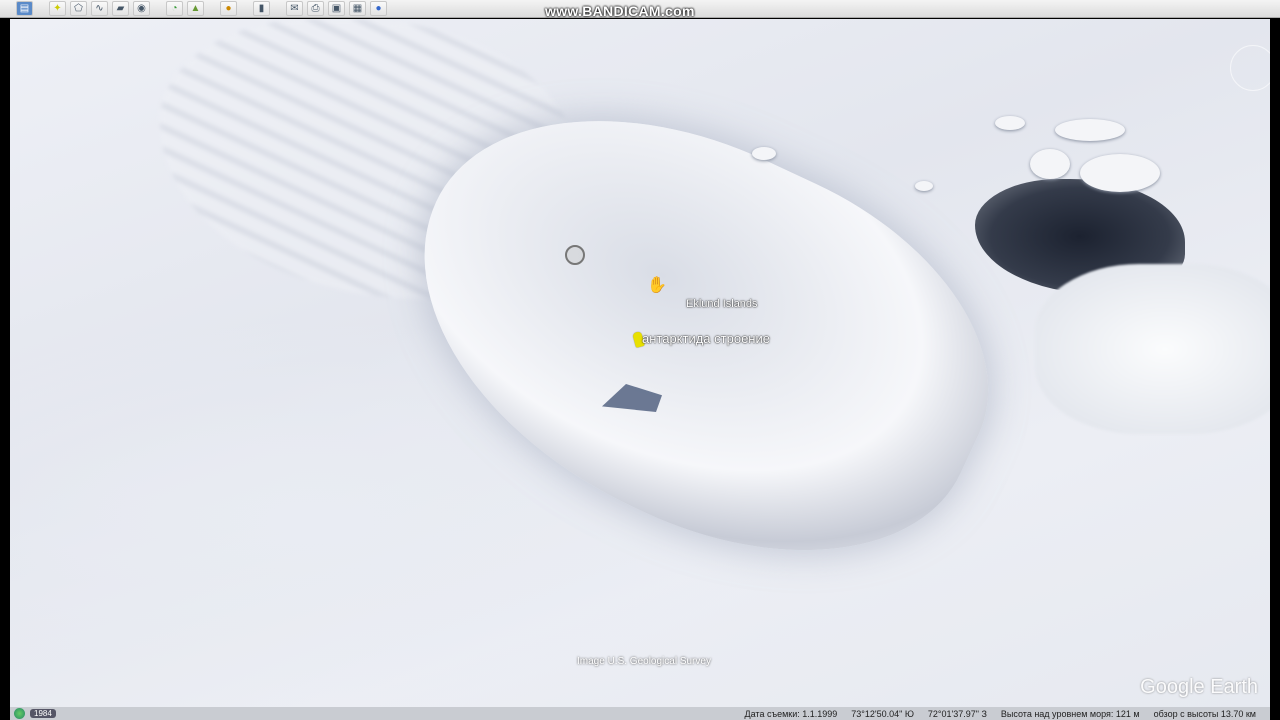  Describe the element at coordinates (1250, 68) in the screenshot. I see `navigation-control` at that location.